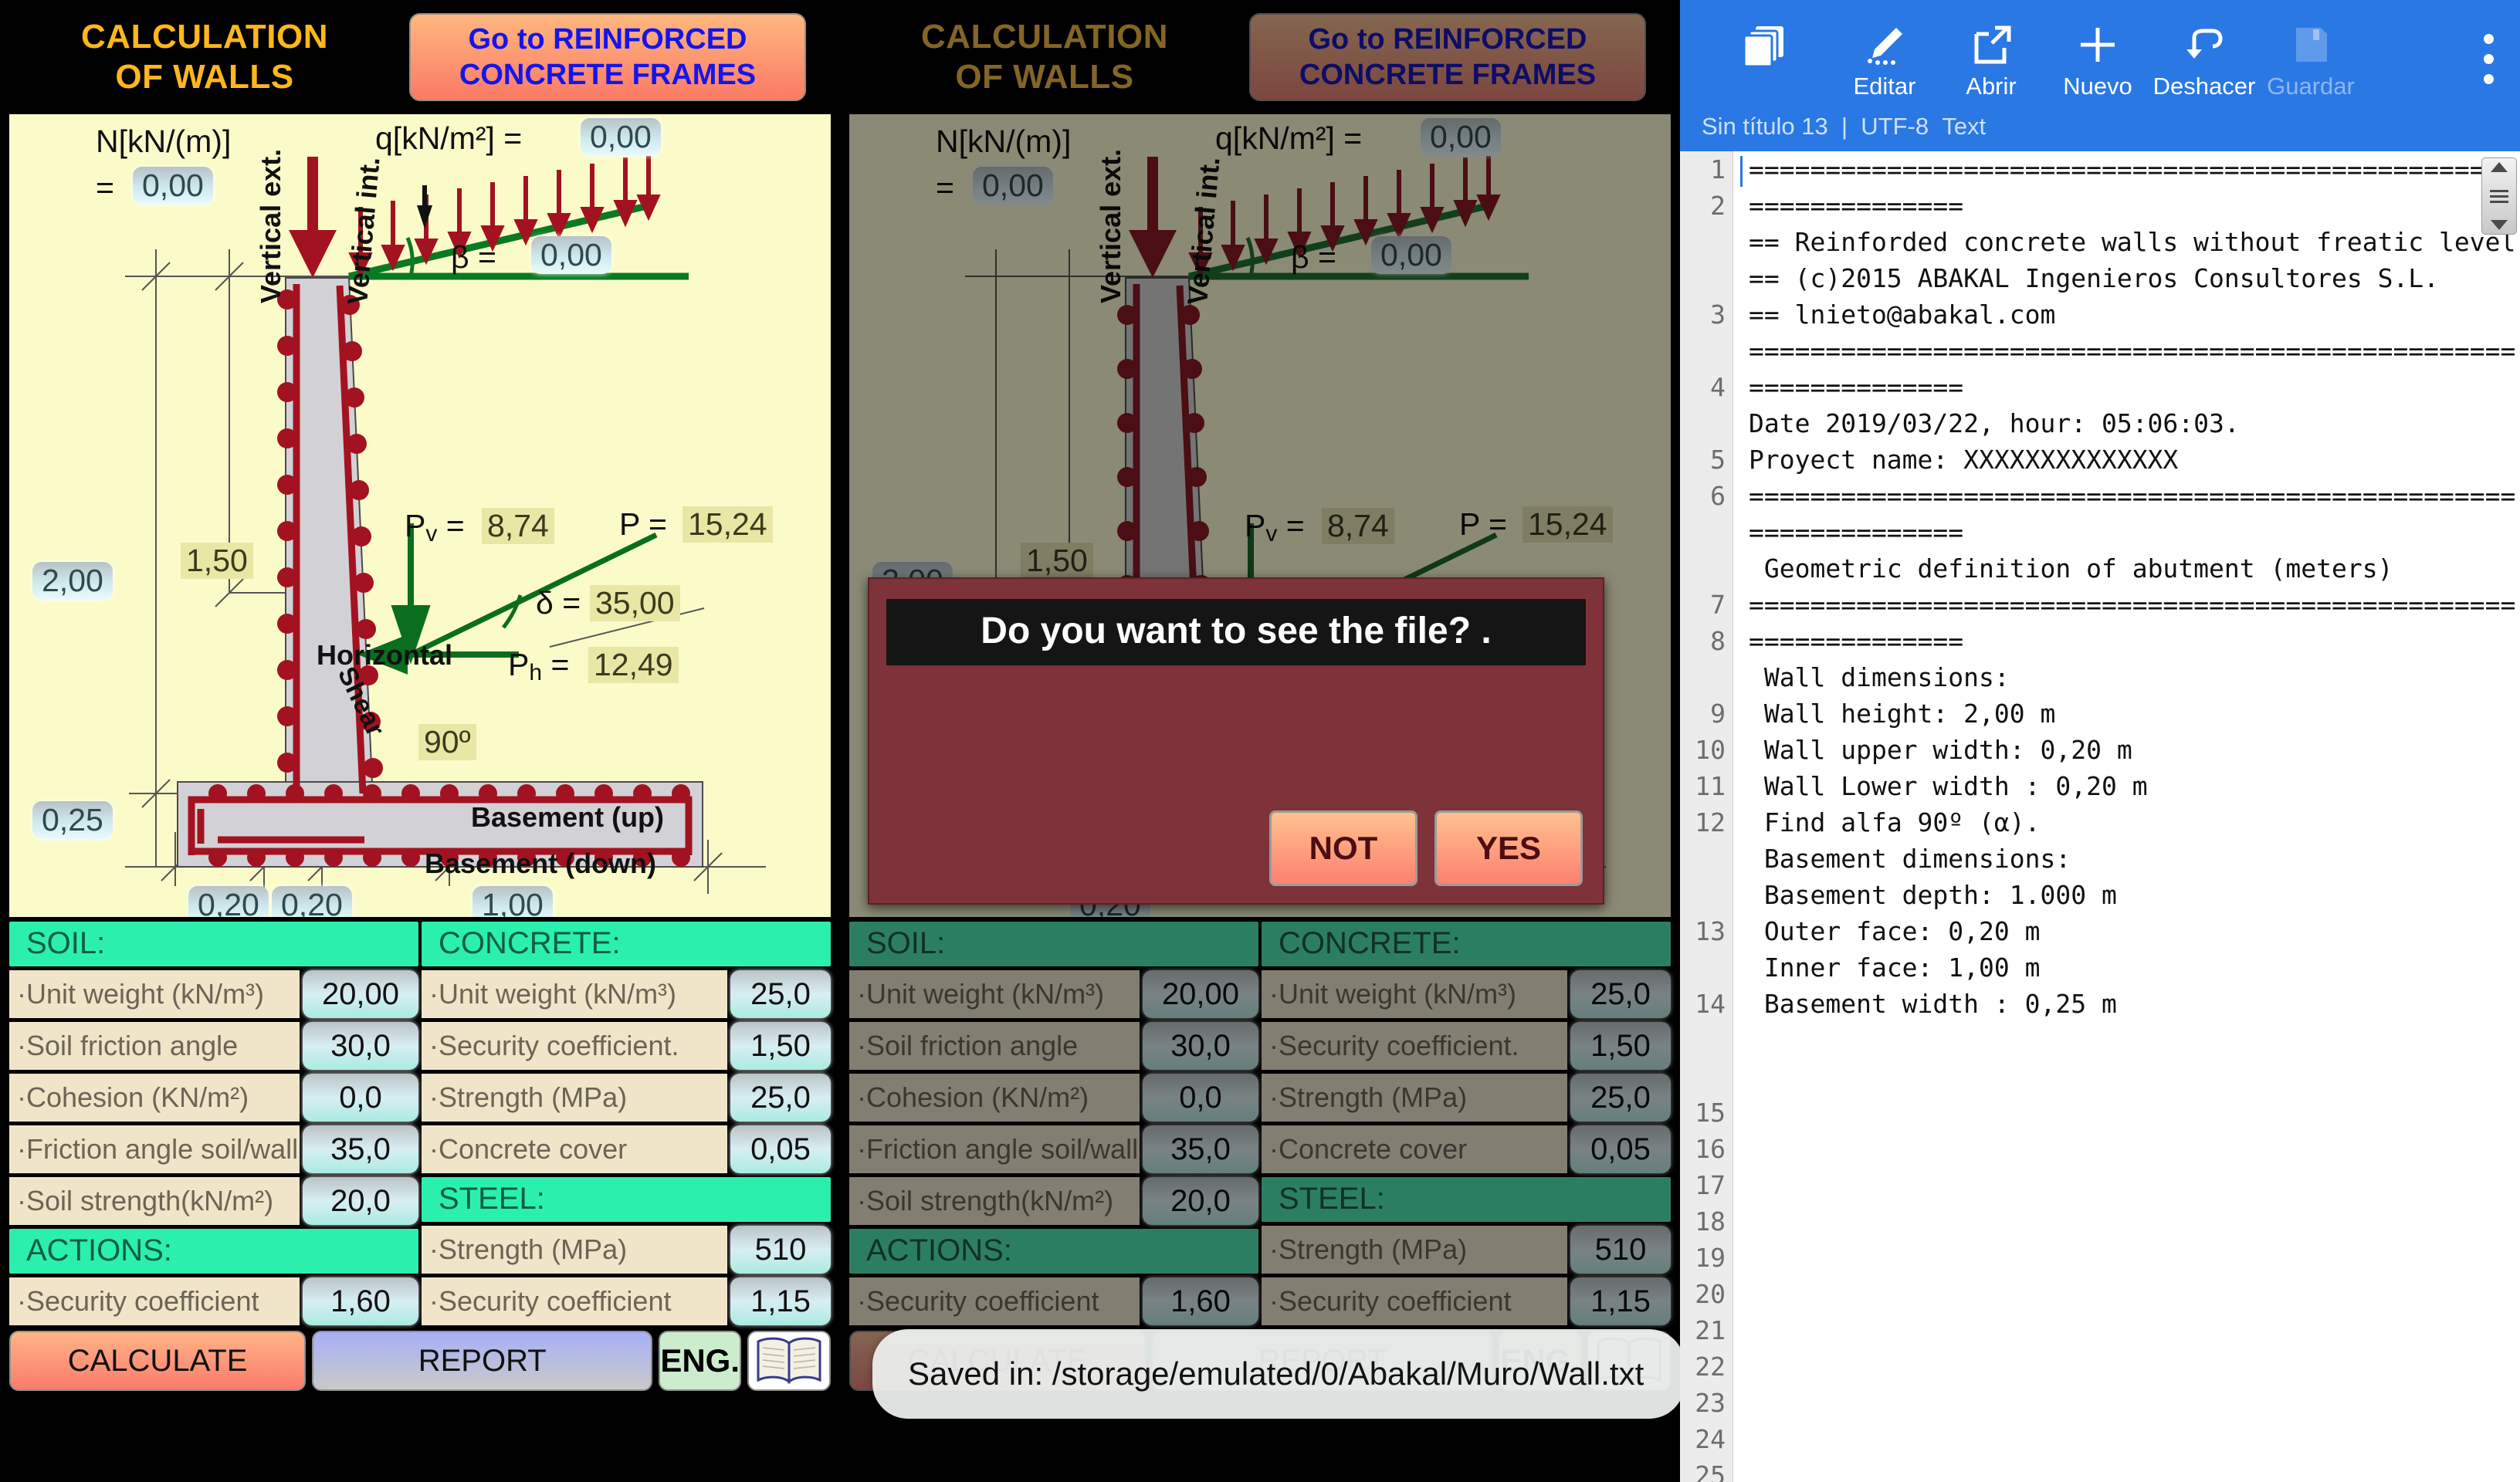 This screenshot has width=2520, height=1482. Describe the element at coordinates (360, 1046) in the screenshot. I see `soil-friction-angle-input: 30,0` at that location.